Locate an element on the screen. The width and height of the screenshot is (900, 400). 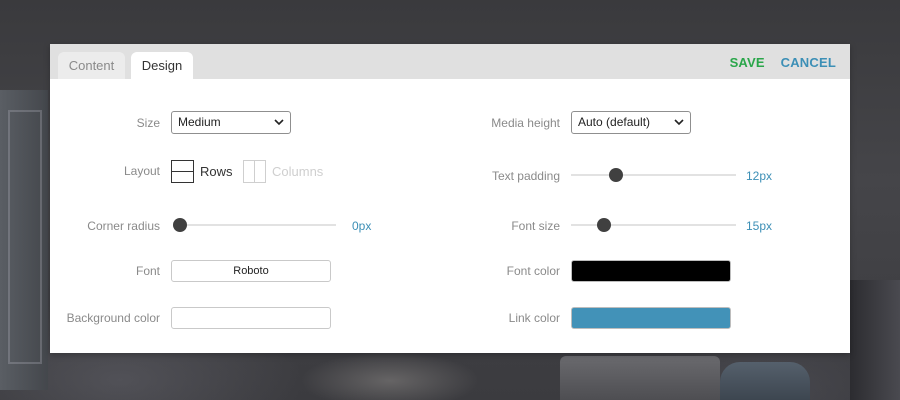
size-select-value: Medium is located at coordinates (199, 122).